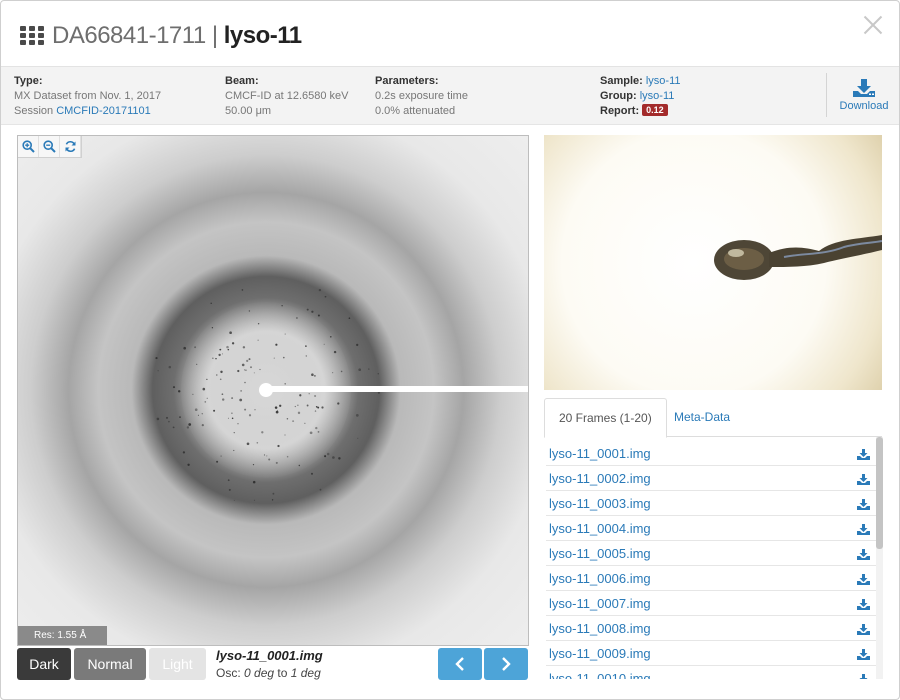  Describe the element at coordinates (600, 503) in the screenshot. I see `frame-link: lyso-11_0003.img` at that location.